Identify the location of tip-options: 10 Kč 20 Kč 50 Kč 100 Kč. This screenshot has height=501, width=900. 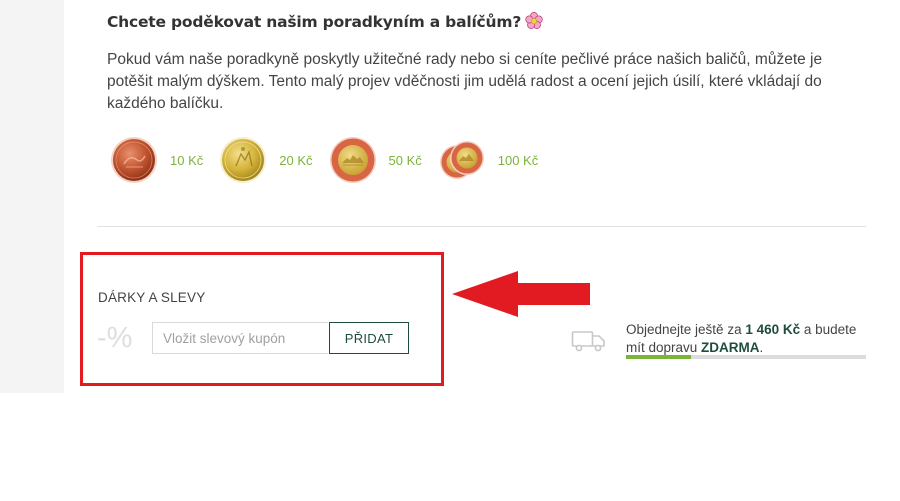
(332, 160).